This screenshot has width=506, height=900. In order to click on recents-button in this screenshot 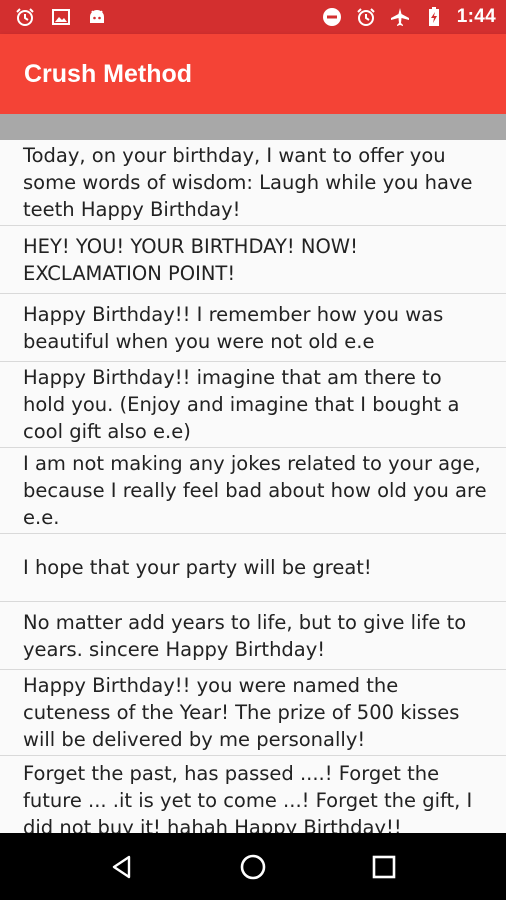, I will do `click(384, 867)`.